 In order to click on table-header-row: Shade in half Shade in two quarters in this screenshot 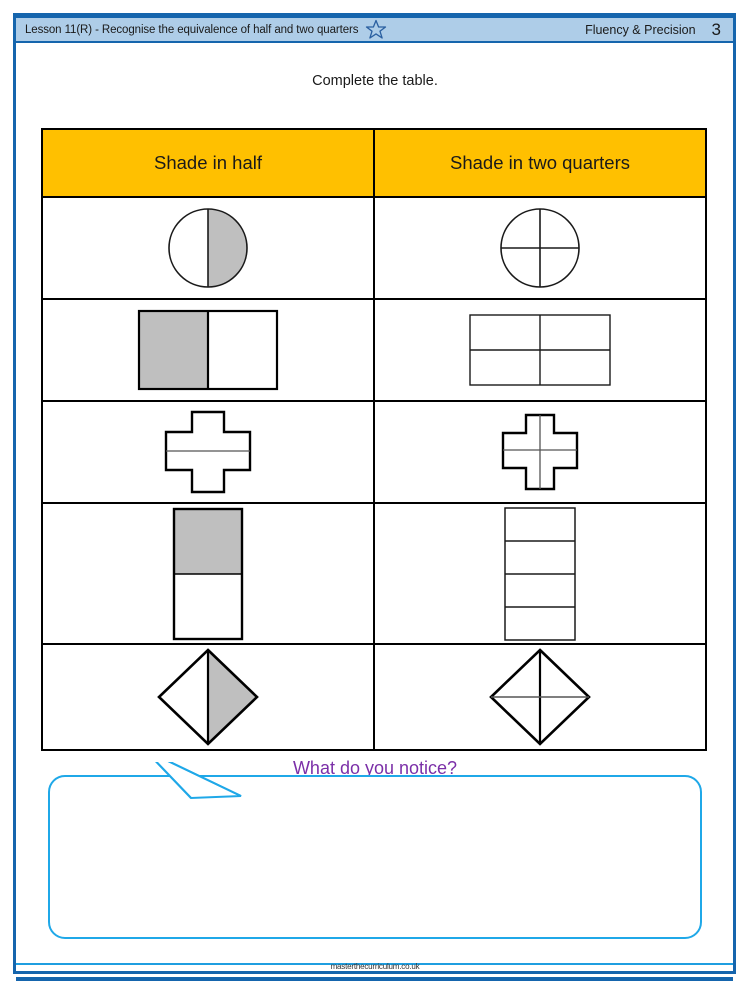, I will do `click(374, 163)`.